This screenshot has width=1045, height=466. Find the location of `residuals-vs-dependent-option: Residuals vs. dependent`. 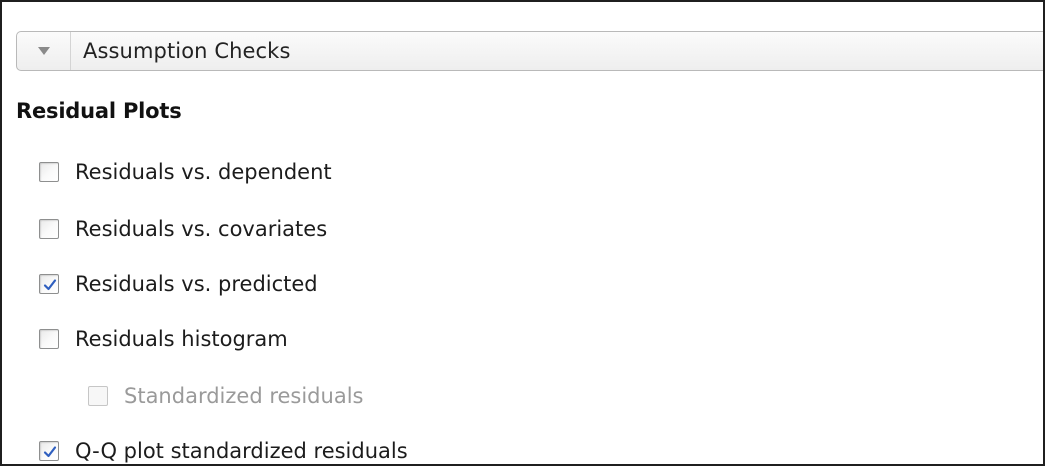

residuals-vs-dependent-option: Residuals vs. dependent is located at coordinates (185, 172).